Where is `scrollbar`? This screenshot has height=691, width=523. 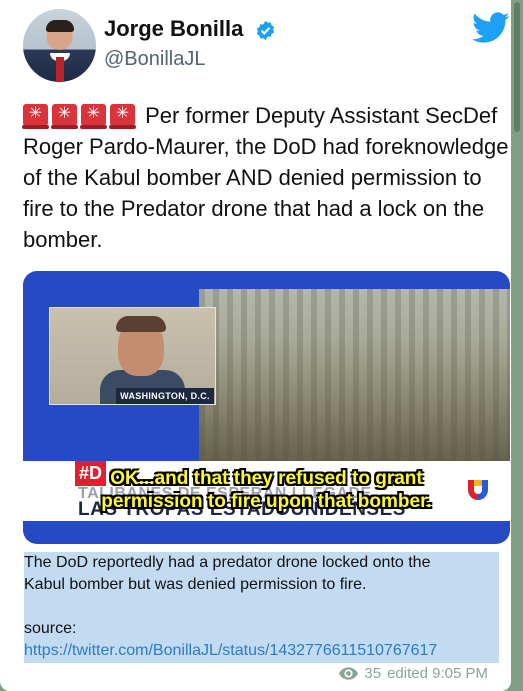
scrollbar is located at coordinates (517, 345).